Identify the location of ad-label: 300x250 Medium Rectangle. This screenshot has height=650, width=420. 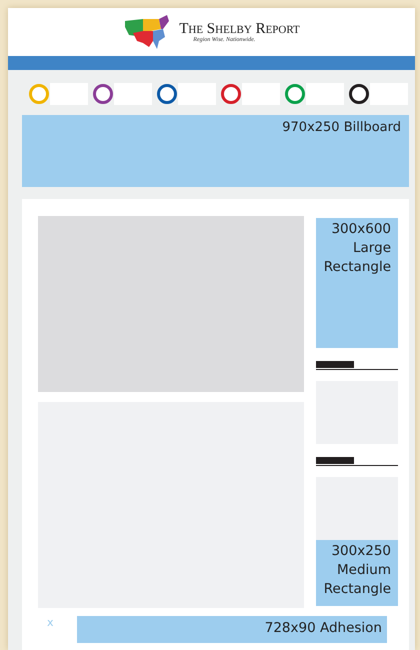
(357, 570).